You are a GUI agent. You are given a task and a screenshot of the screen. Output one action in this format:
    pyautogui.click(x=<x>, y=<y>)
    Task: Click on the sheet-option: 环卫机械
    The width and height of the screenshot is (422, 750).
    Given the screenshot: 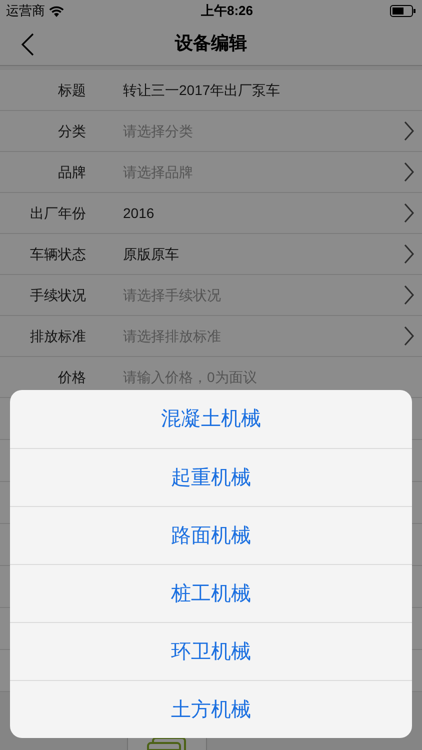 What is the action you would take?
    pyautogui.click(x=211, y=651)
    